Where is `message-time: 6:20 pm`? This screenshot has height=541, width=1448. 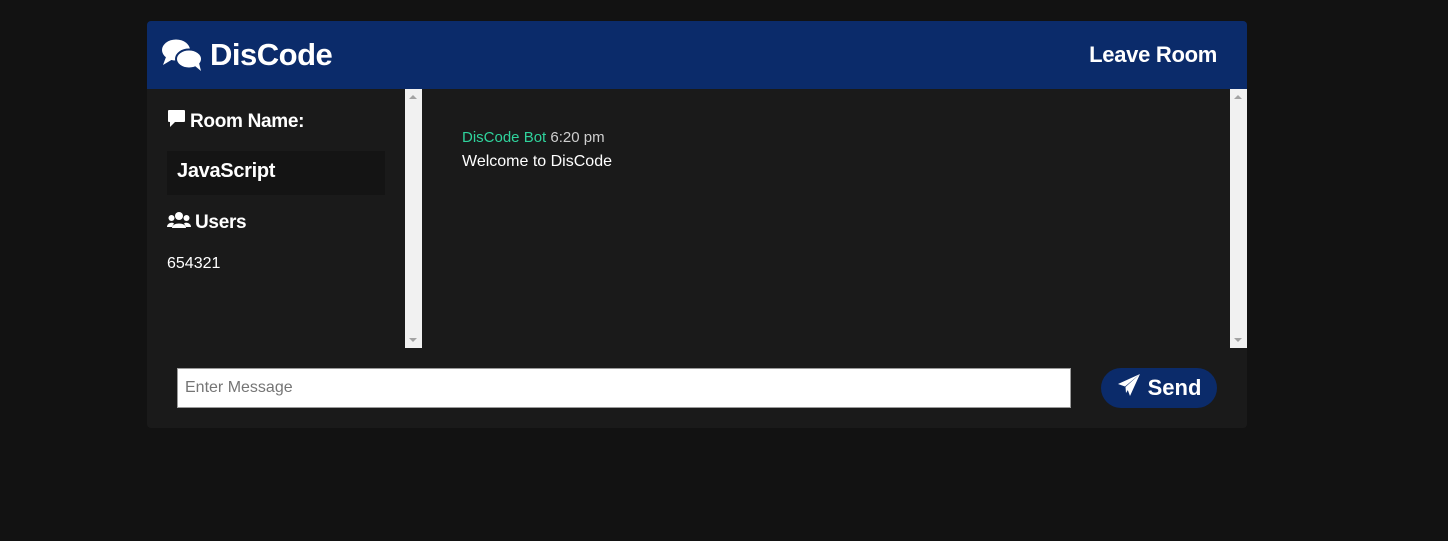 message-time: 6:20 pm is located at coordinates (577, 137).